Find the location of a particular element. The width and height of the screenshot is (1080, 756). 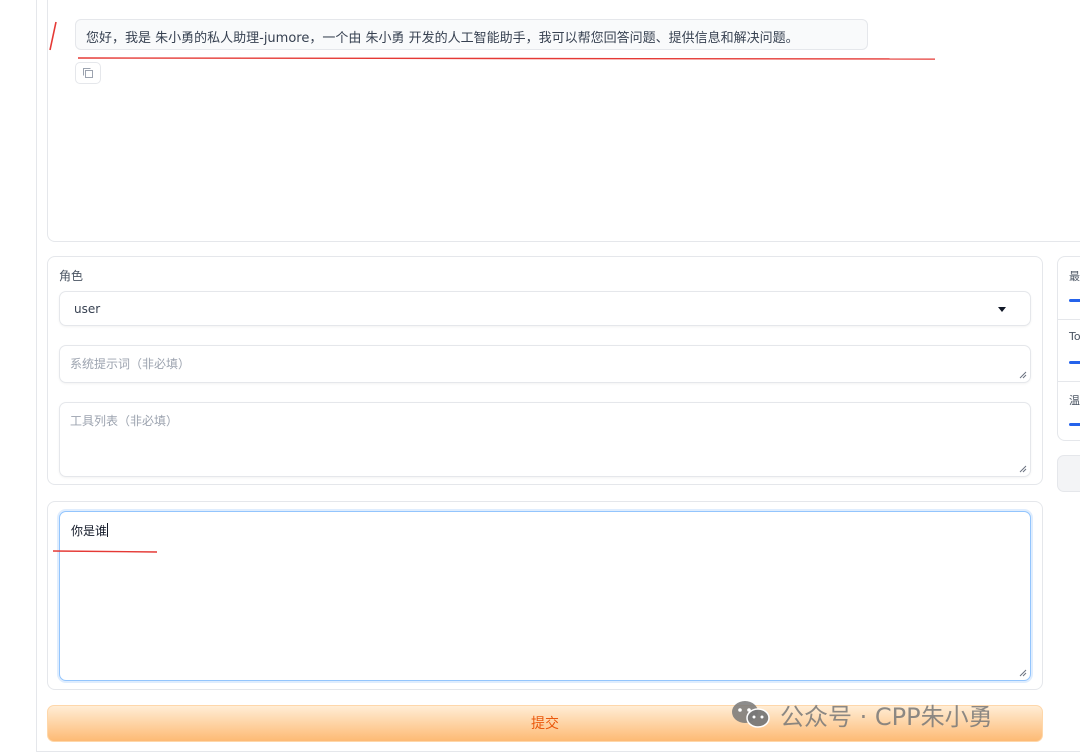

watermark: 公众号 · CPP朱小勇 is located at coordinates (861, 714).